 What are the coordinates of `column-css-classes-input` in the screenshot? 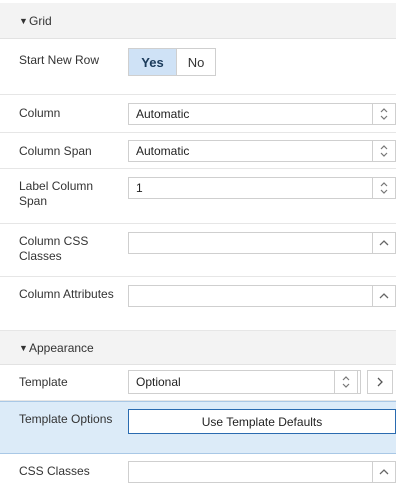 It's located at (250, 243).